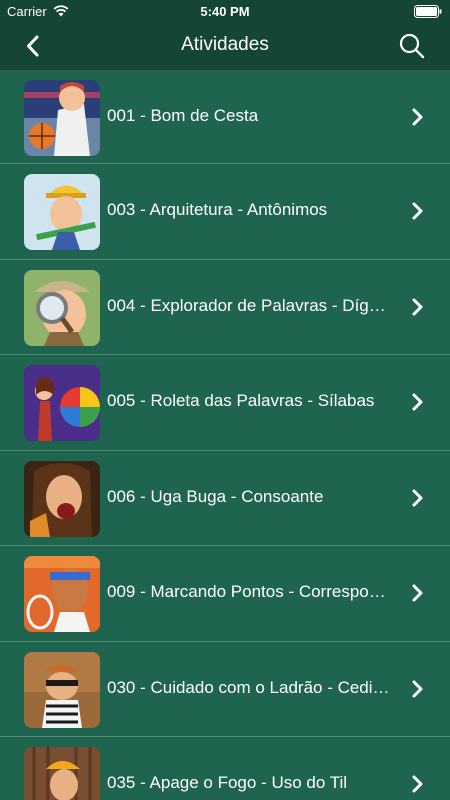  I want to click on page-title: Atividades, so click(225, 44).